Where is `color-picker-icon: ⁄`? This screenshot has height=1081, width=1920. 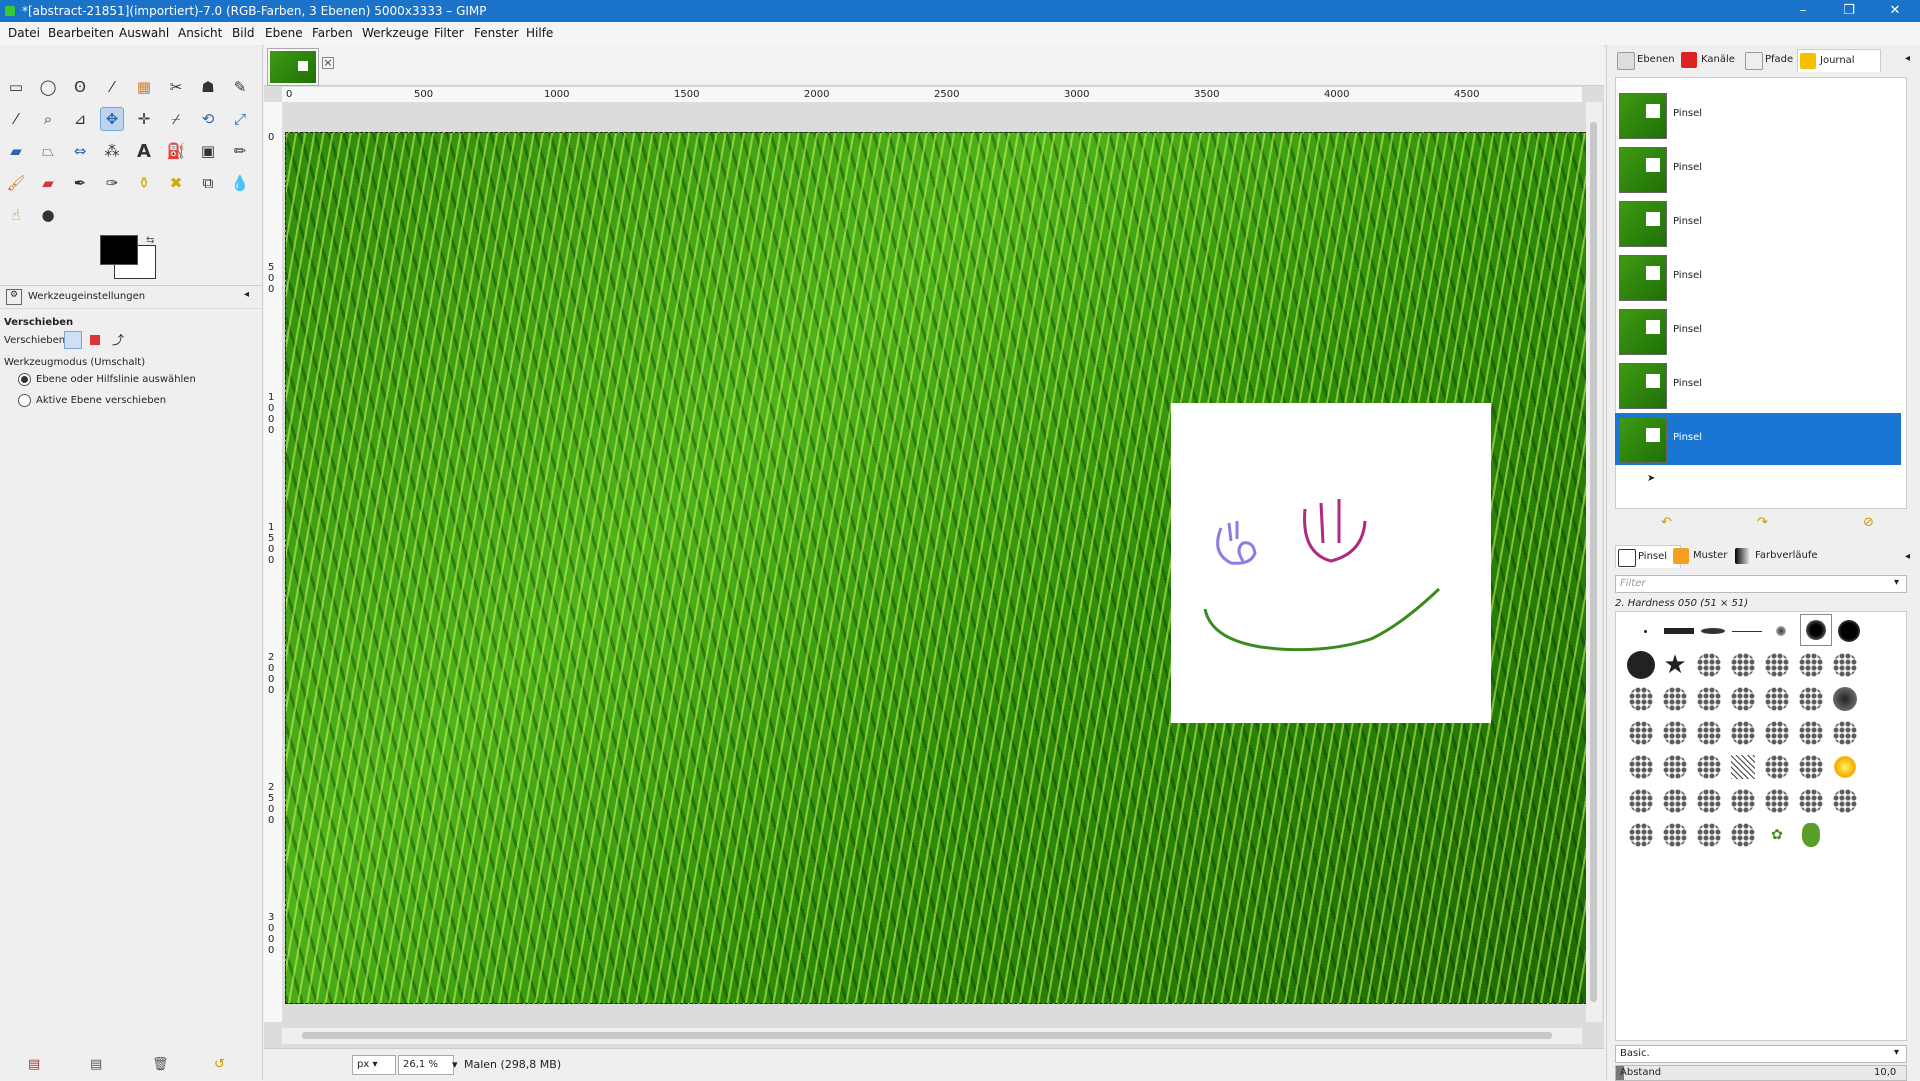 color-picker-icon: ⁄ is located at coordinates (16, 119).